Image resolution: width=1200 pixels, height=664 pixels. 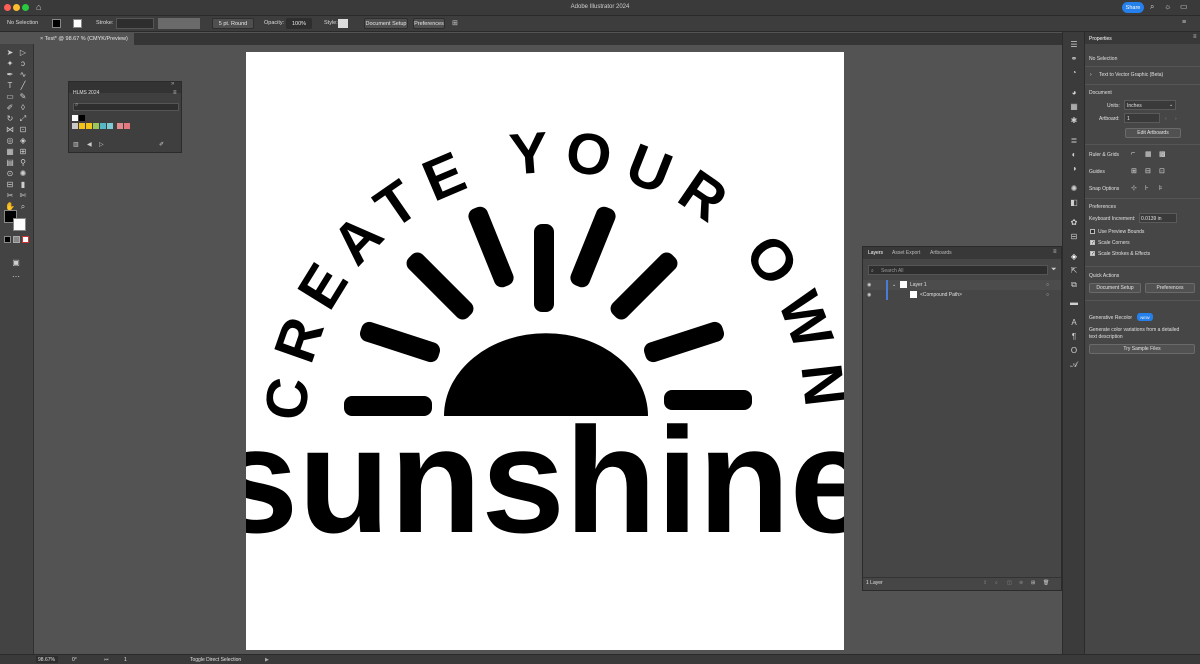 I want to click on swatch-teal, so click(x=103, y=126).